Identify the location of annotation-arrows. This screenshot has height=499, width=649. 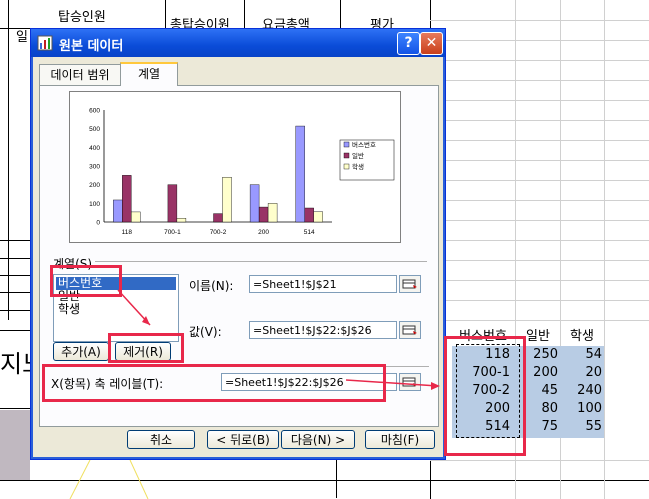
(278, 339).